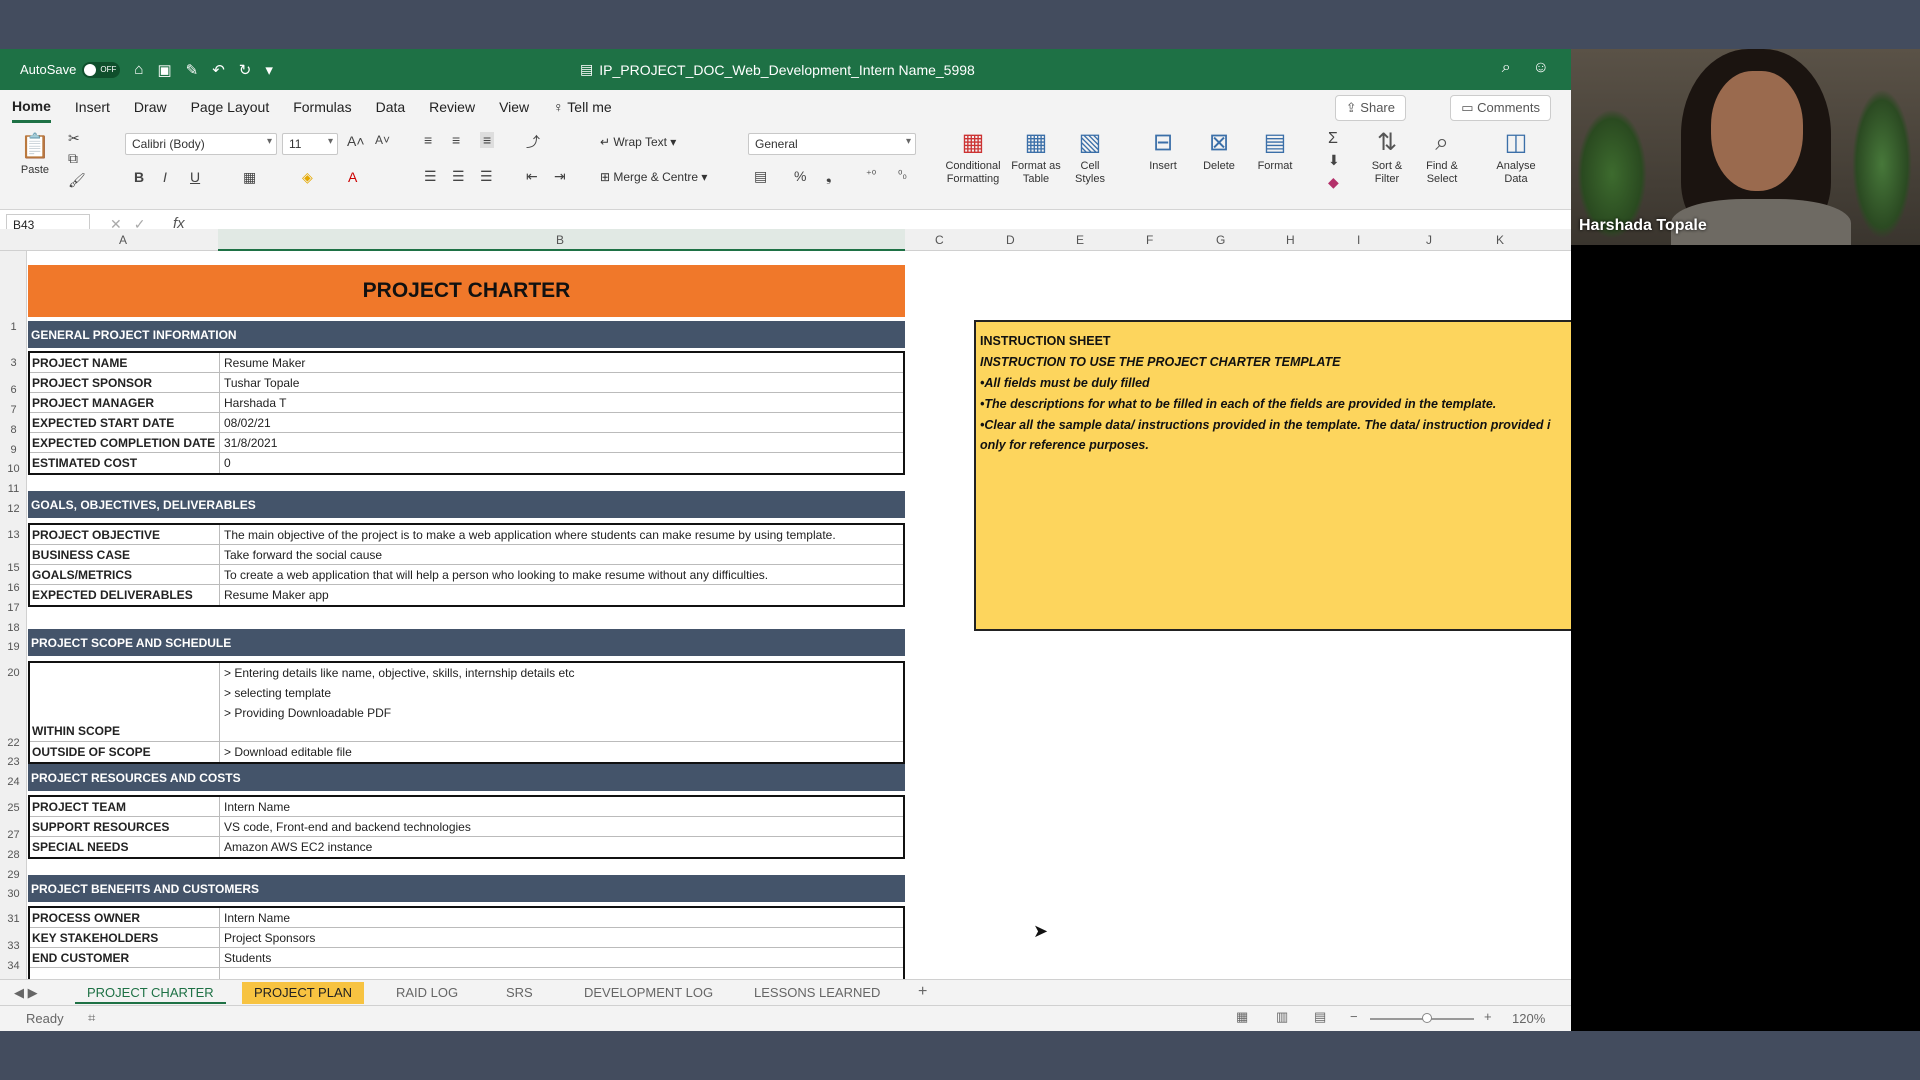 The height and width of the screenshot is (1080, 1920). I want to click on row-number: 8, so click(13, 430).